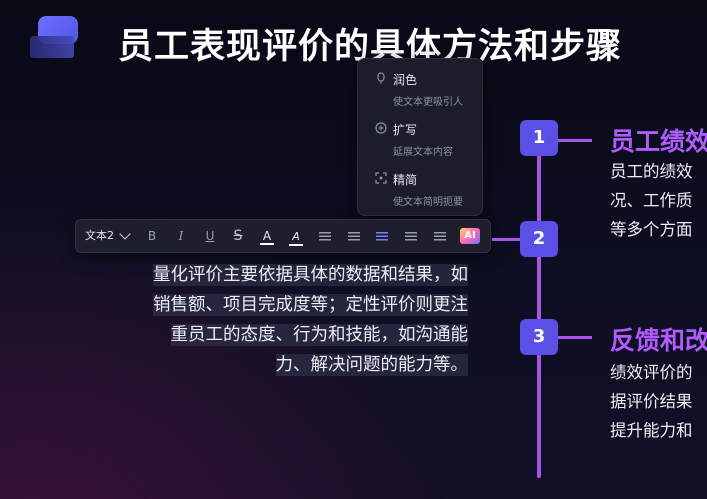  I want to click on paragraph-line: 重员工的态度、行为和技能，如沟通能, so click(319, 335).